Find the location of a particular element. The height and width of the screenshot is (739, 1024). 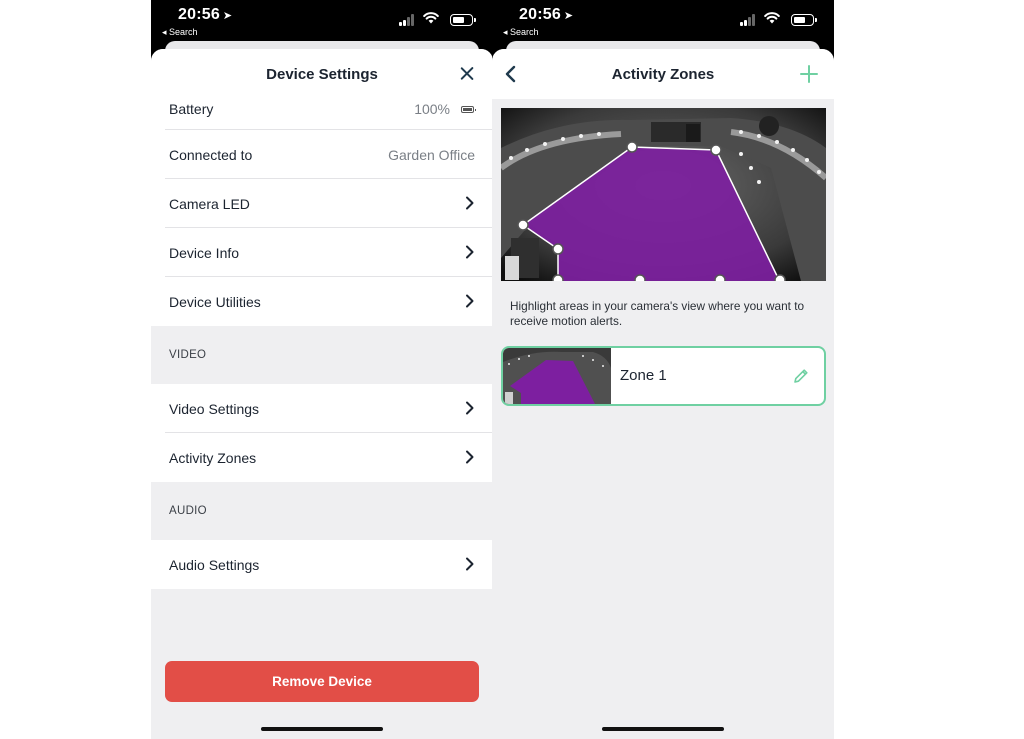

list-item-label: Battery is located at coordinates (191, 109).